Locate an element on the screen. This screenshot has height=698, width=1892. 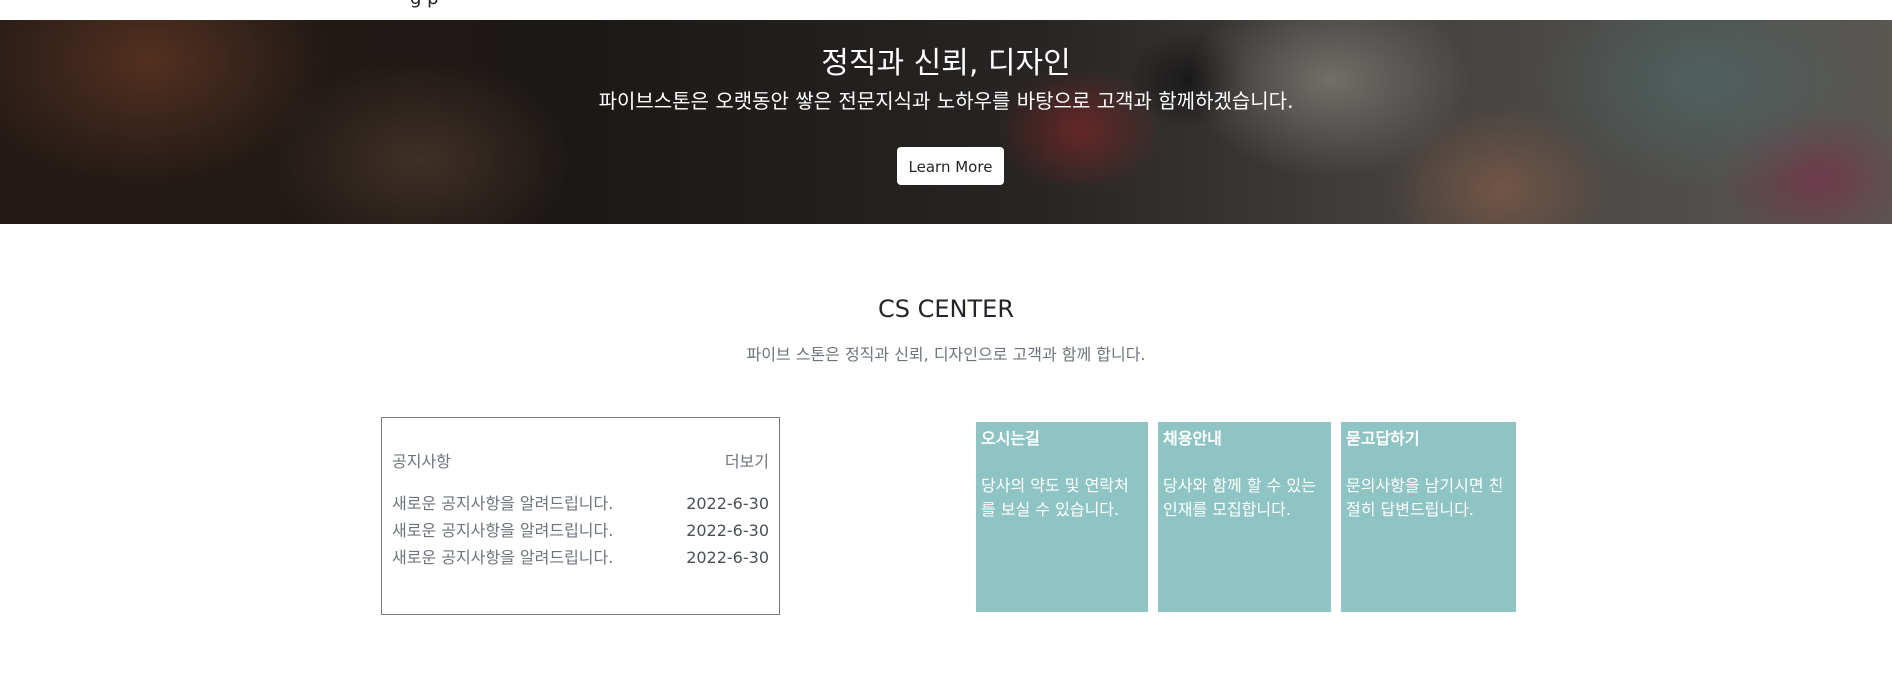
navbar-cut-text: g p is located at coordinates (424, 4).